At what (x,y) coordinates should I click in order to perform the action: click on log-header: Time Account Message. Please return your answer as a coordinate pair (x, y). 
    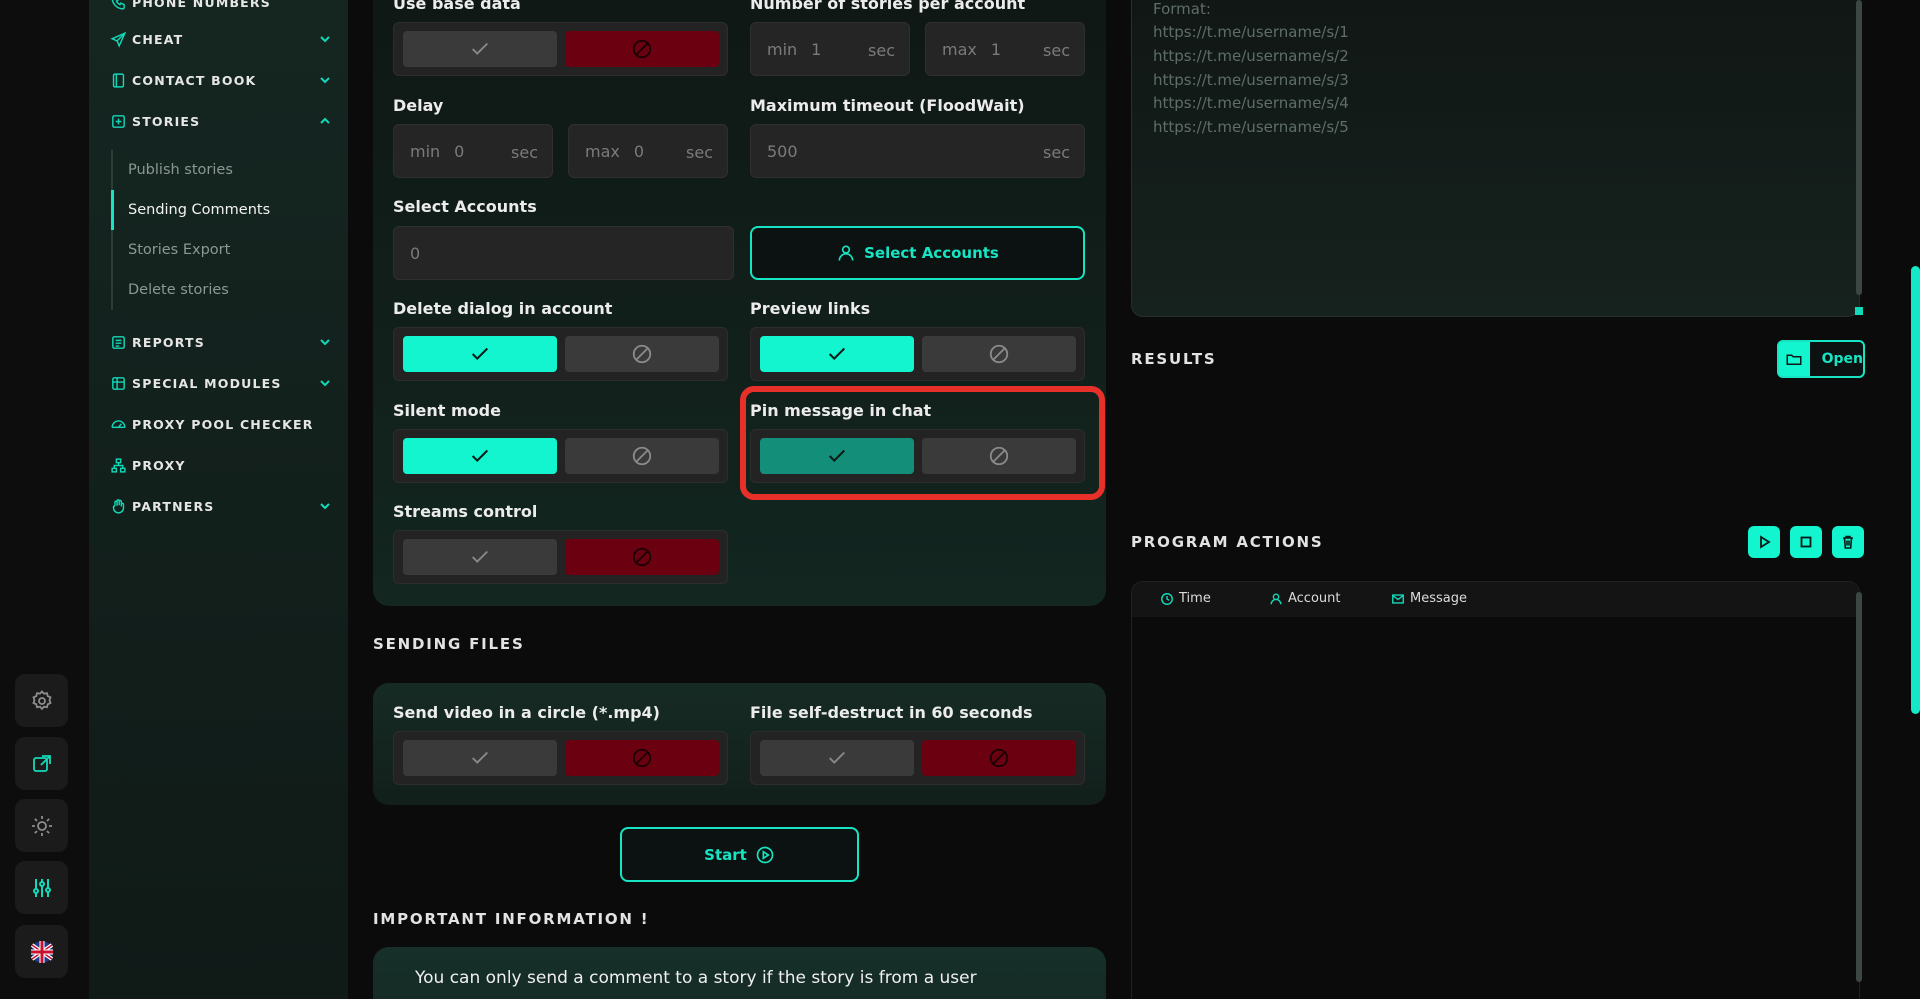
    Looking at the image, I should click on (1495, 599).